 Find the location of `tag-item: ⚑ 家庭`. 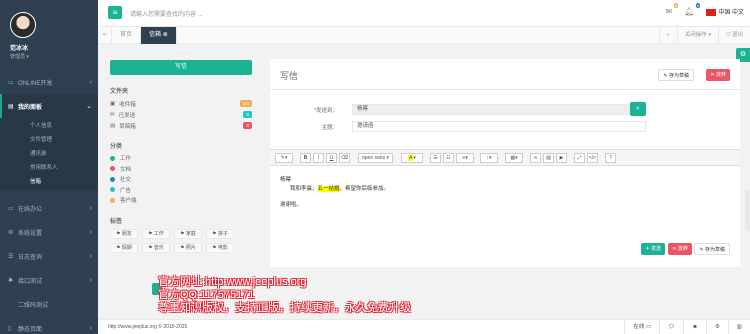

tag-item: ⚑ 家庭 is located at coordinates (188, 233).